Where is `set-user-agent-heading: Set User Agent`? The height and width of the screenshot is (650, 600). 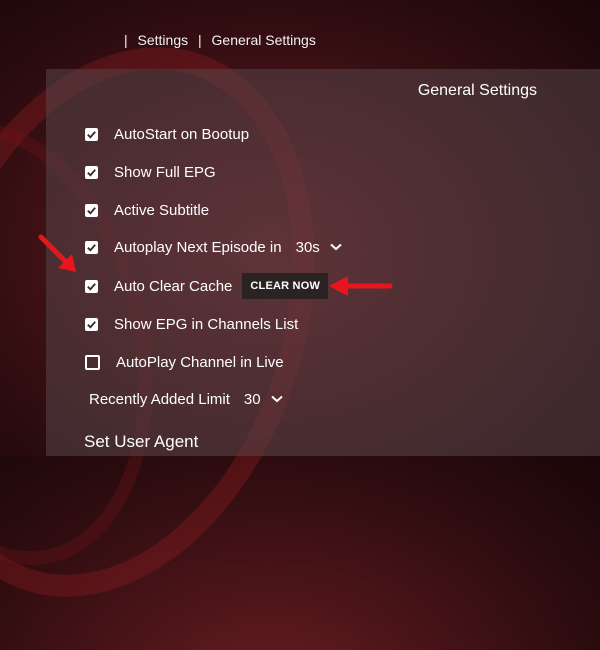
set-user-agent-heading: Set User Agent is located at coordinates (141, 442).